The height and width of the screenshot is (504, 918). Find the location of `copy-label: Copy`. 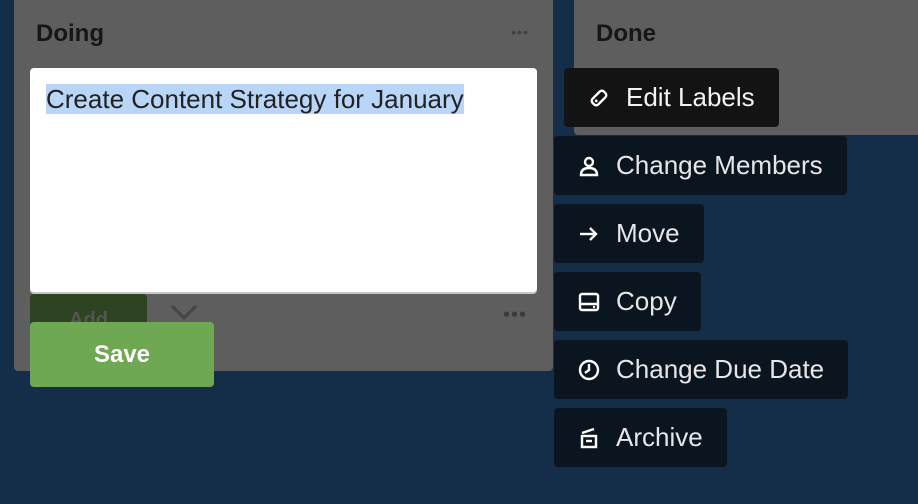

copy-label: Copy is located at coordinates (646, 301).